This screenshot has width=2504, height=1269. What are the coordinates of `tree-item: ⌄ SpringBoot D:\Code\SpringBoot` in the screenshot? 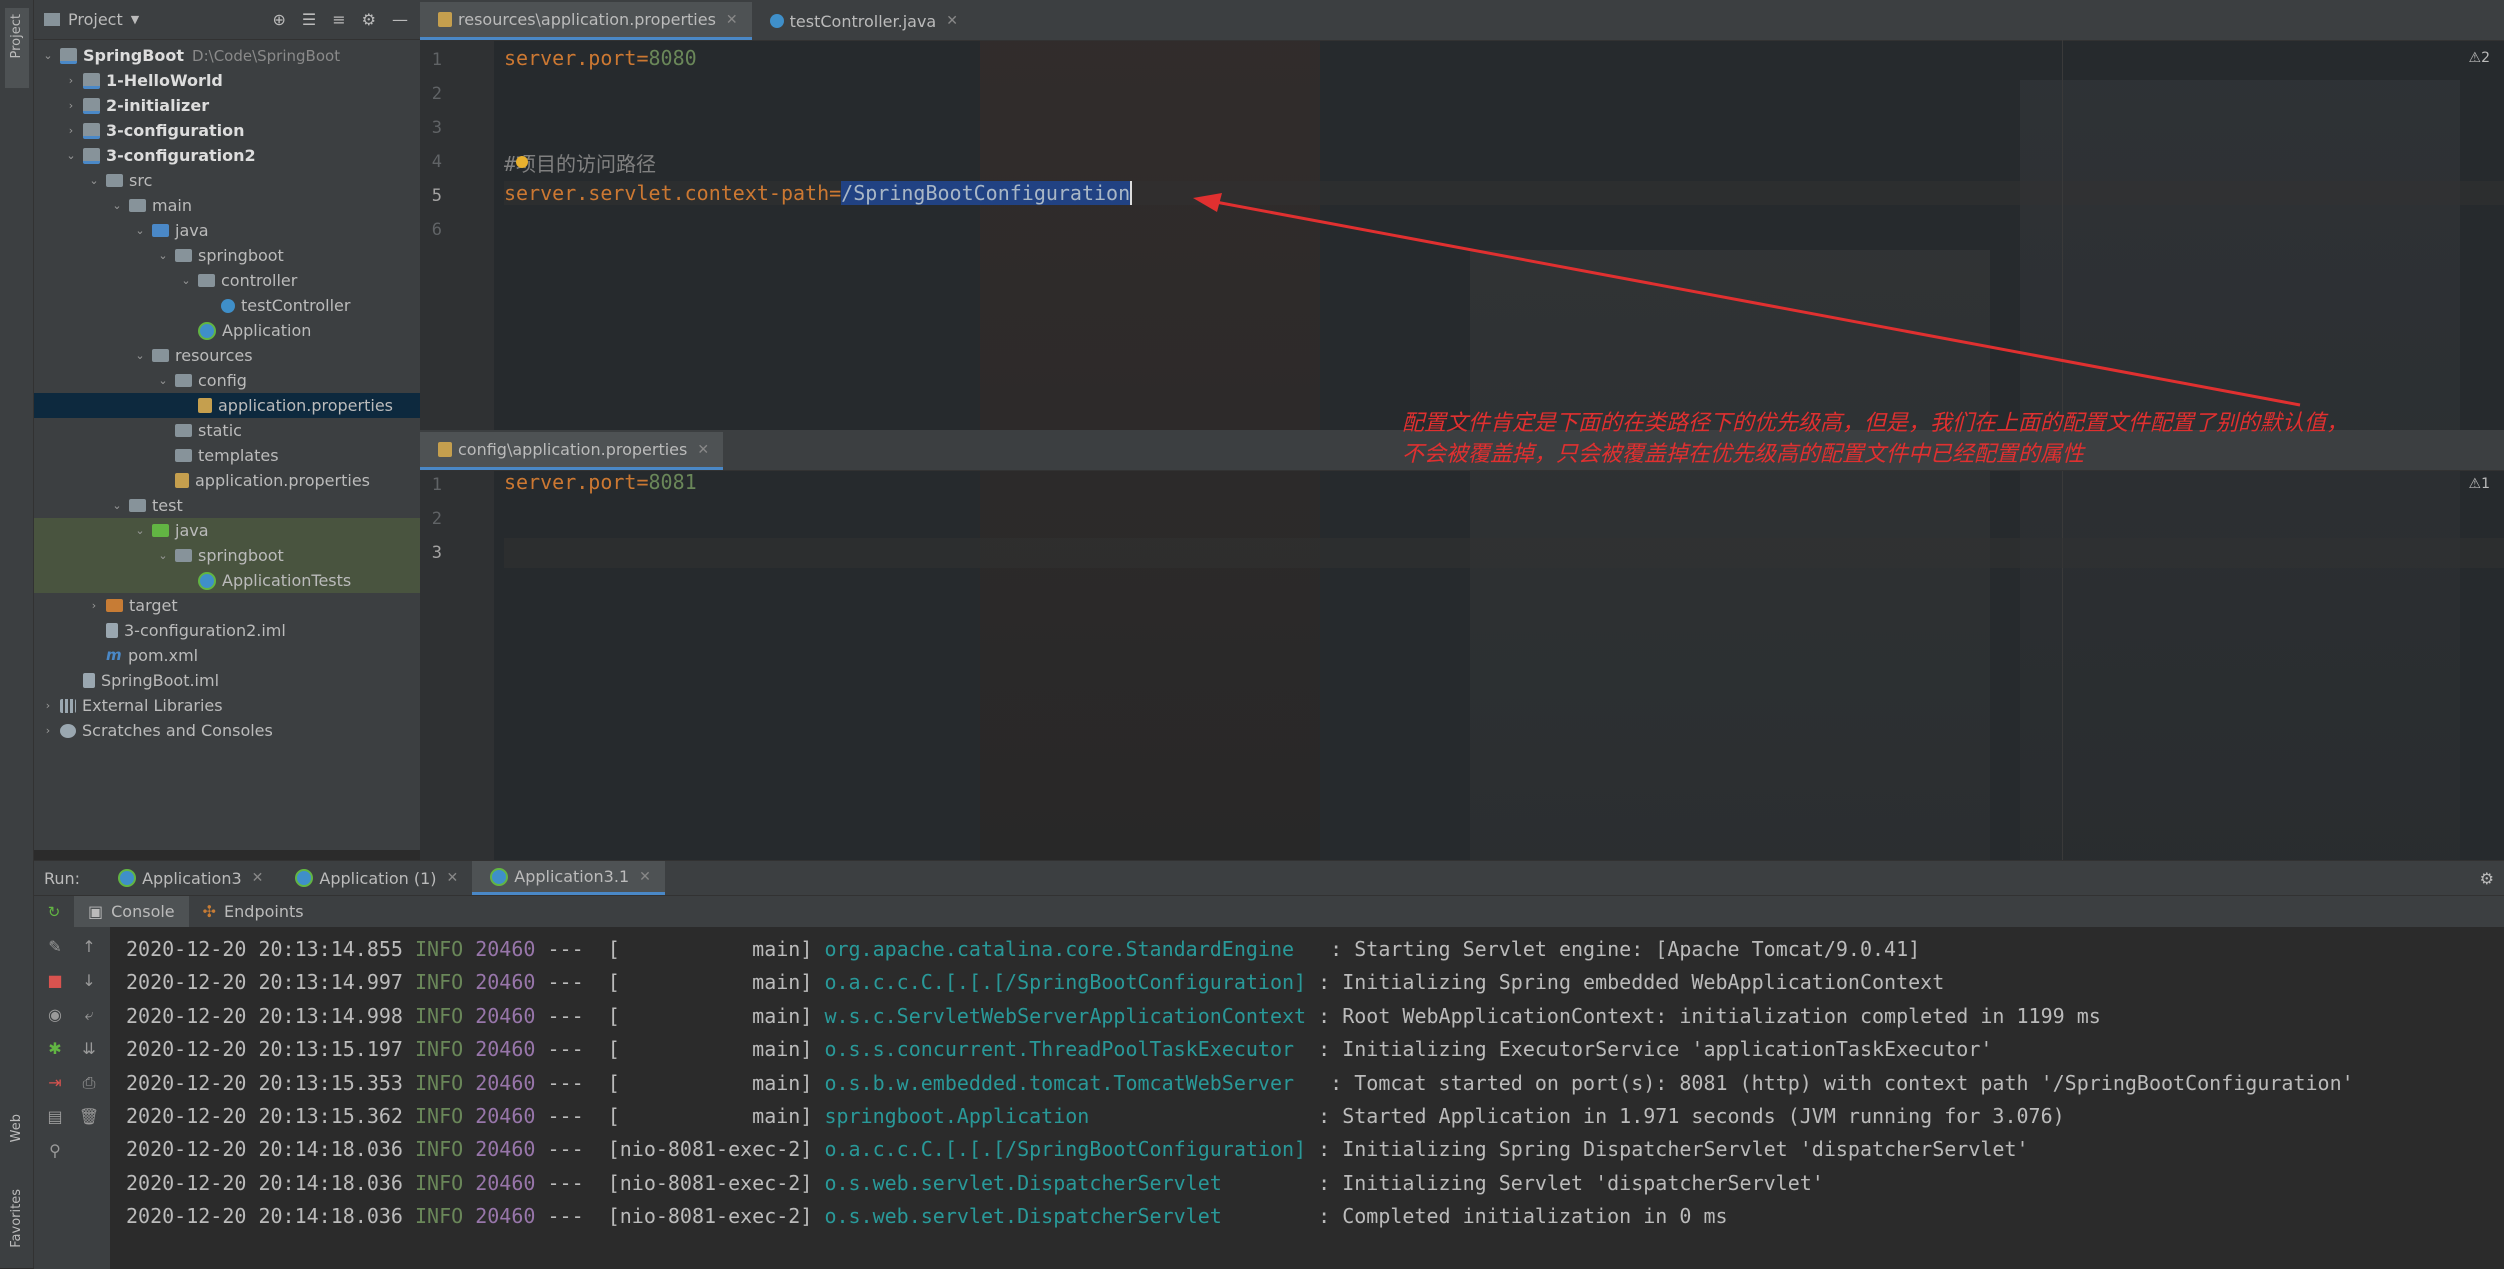 It's located at (227, 55).